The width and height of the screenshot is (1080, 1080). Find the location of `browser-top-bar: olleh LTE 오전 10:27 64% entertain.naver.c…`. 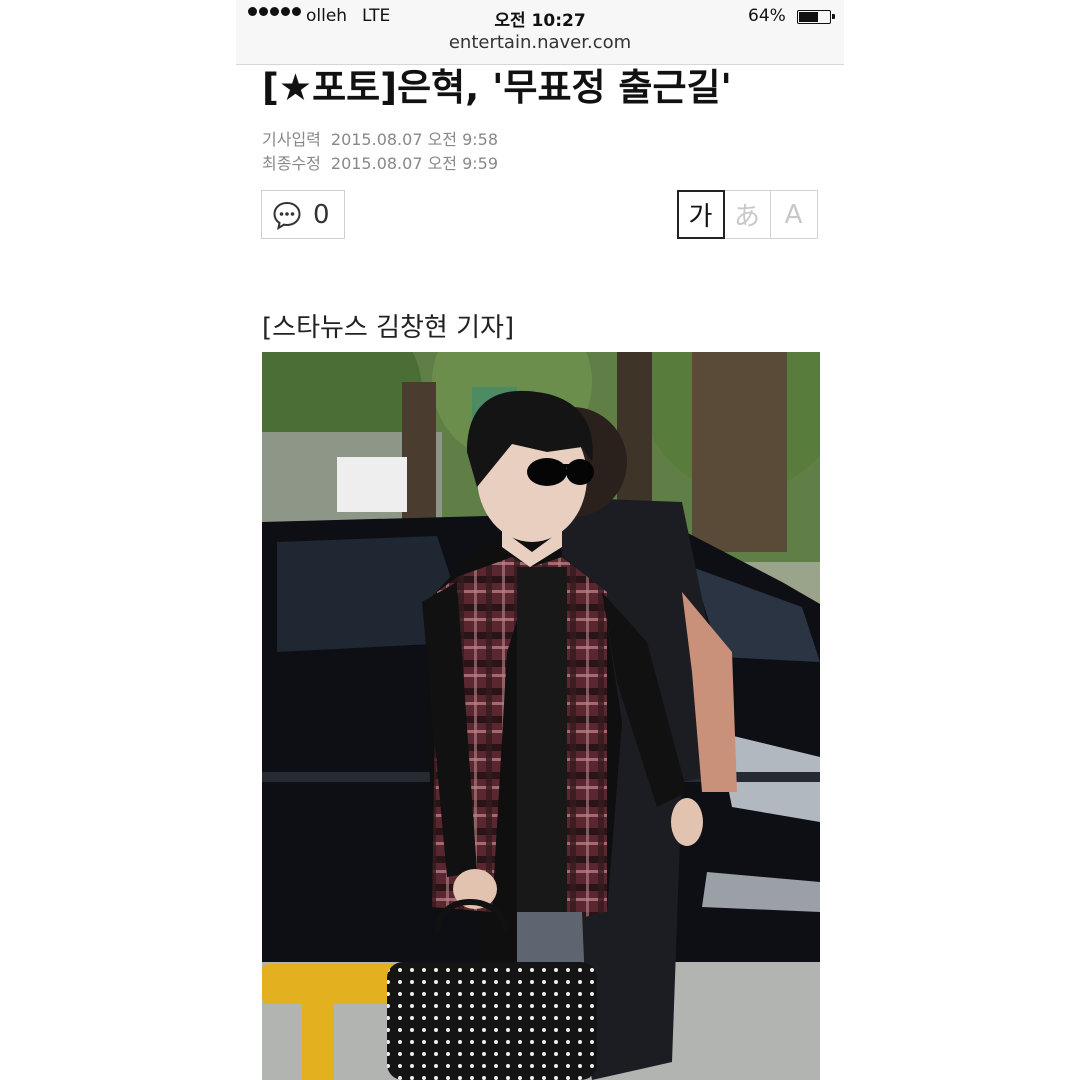

browser-top-bar: olleh LTE 오전 10:27 64% entertain.naver.c… is located at coordinates (540, 32).